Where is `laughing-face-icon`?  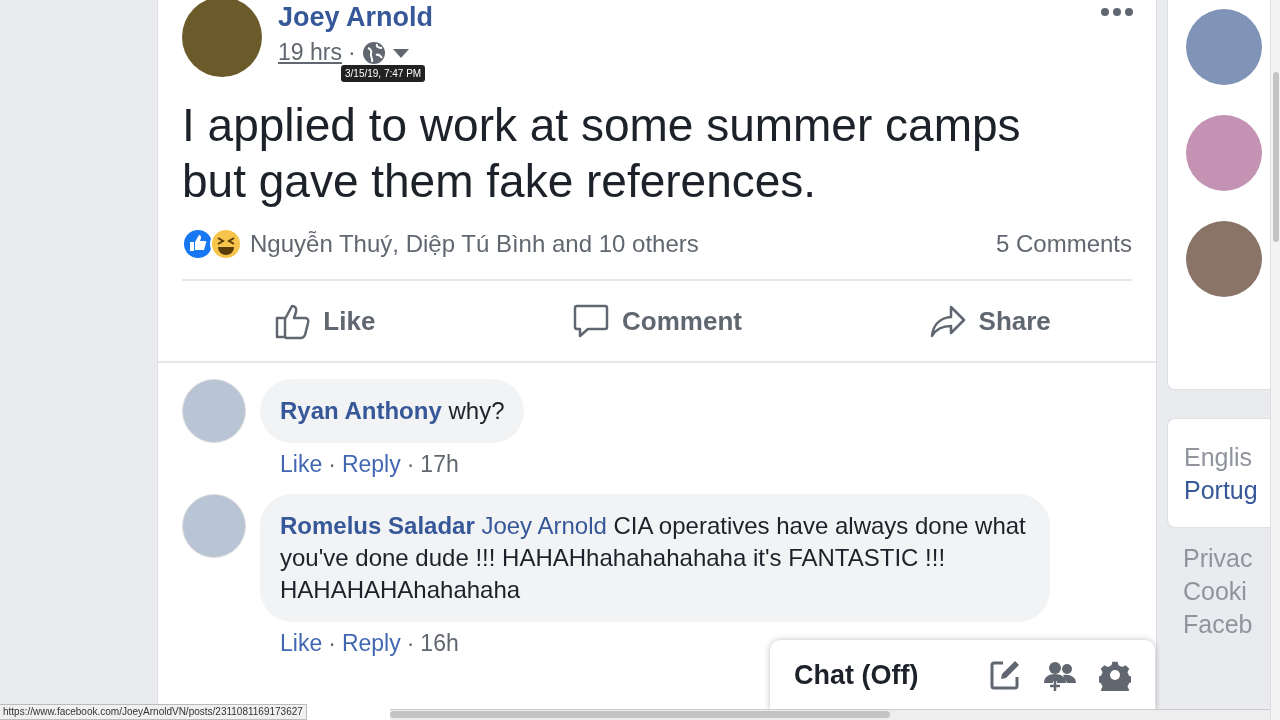 laughing-face-icon is located at coordinates (226, 244).